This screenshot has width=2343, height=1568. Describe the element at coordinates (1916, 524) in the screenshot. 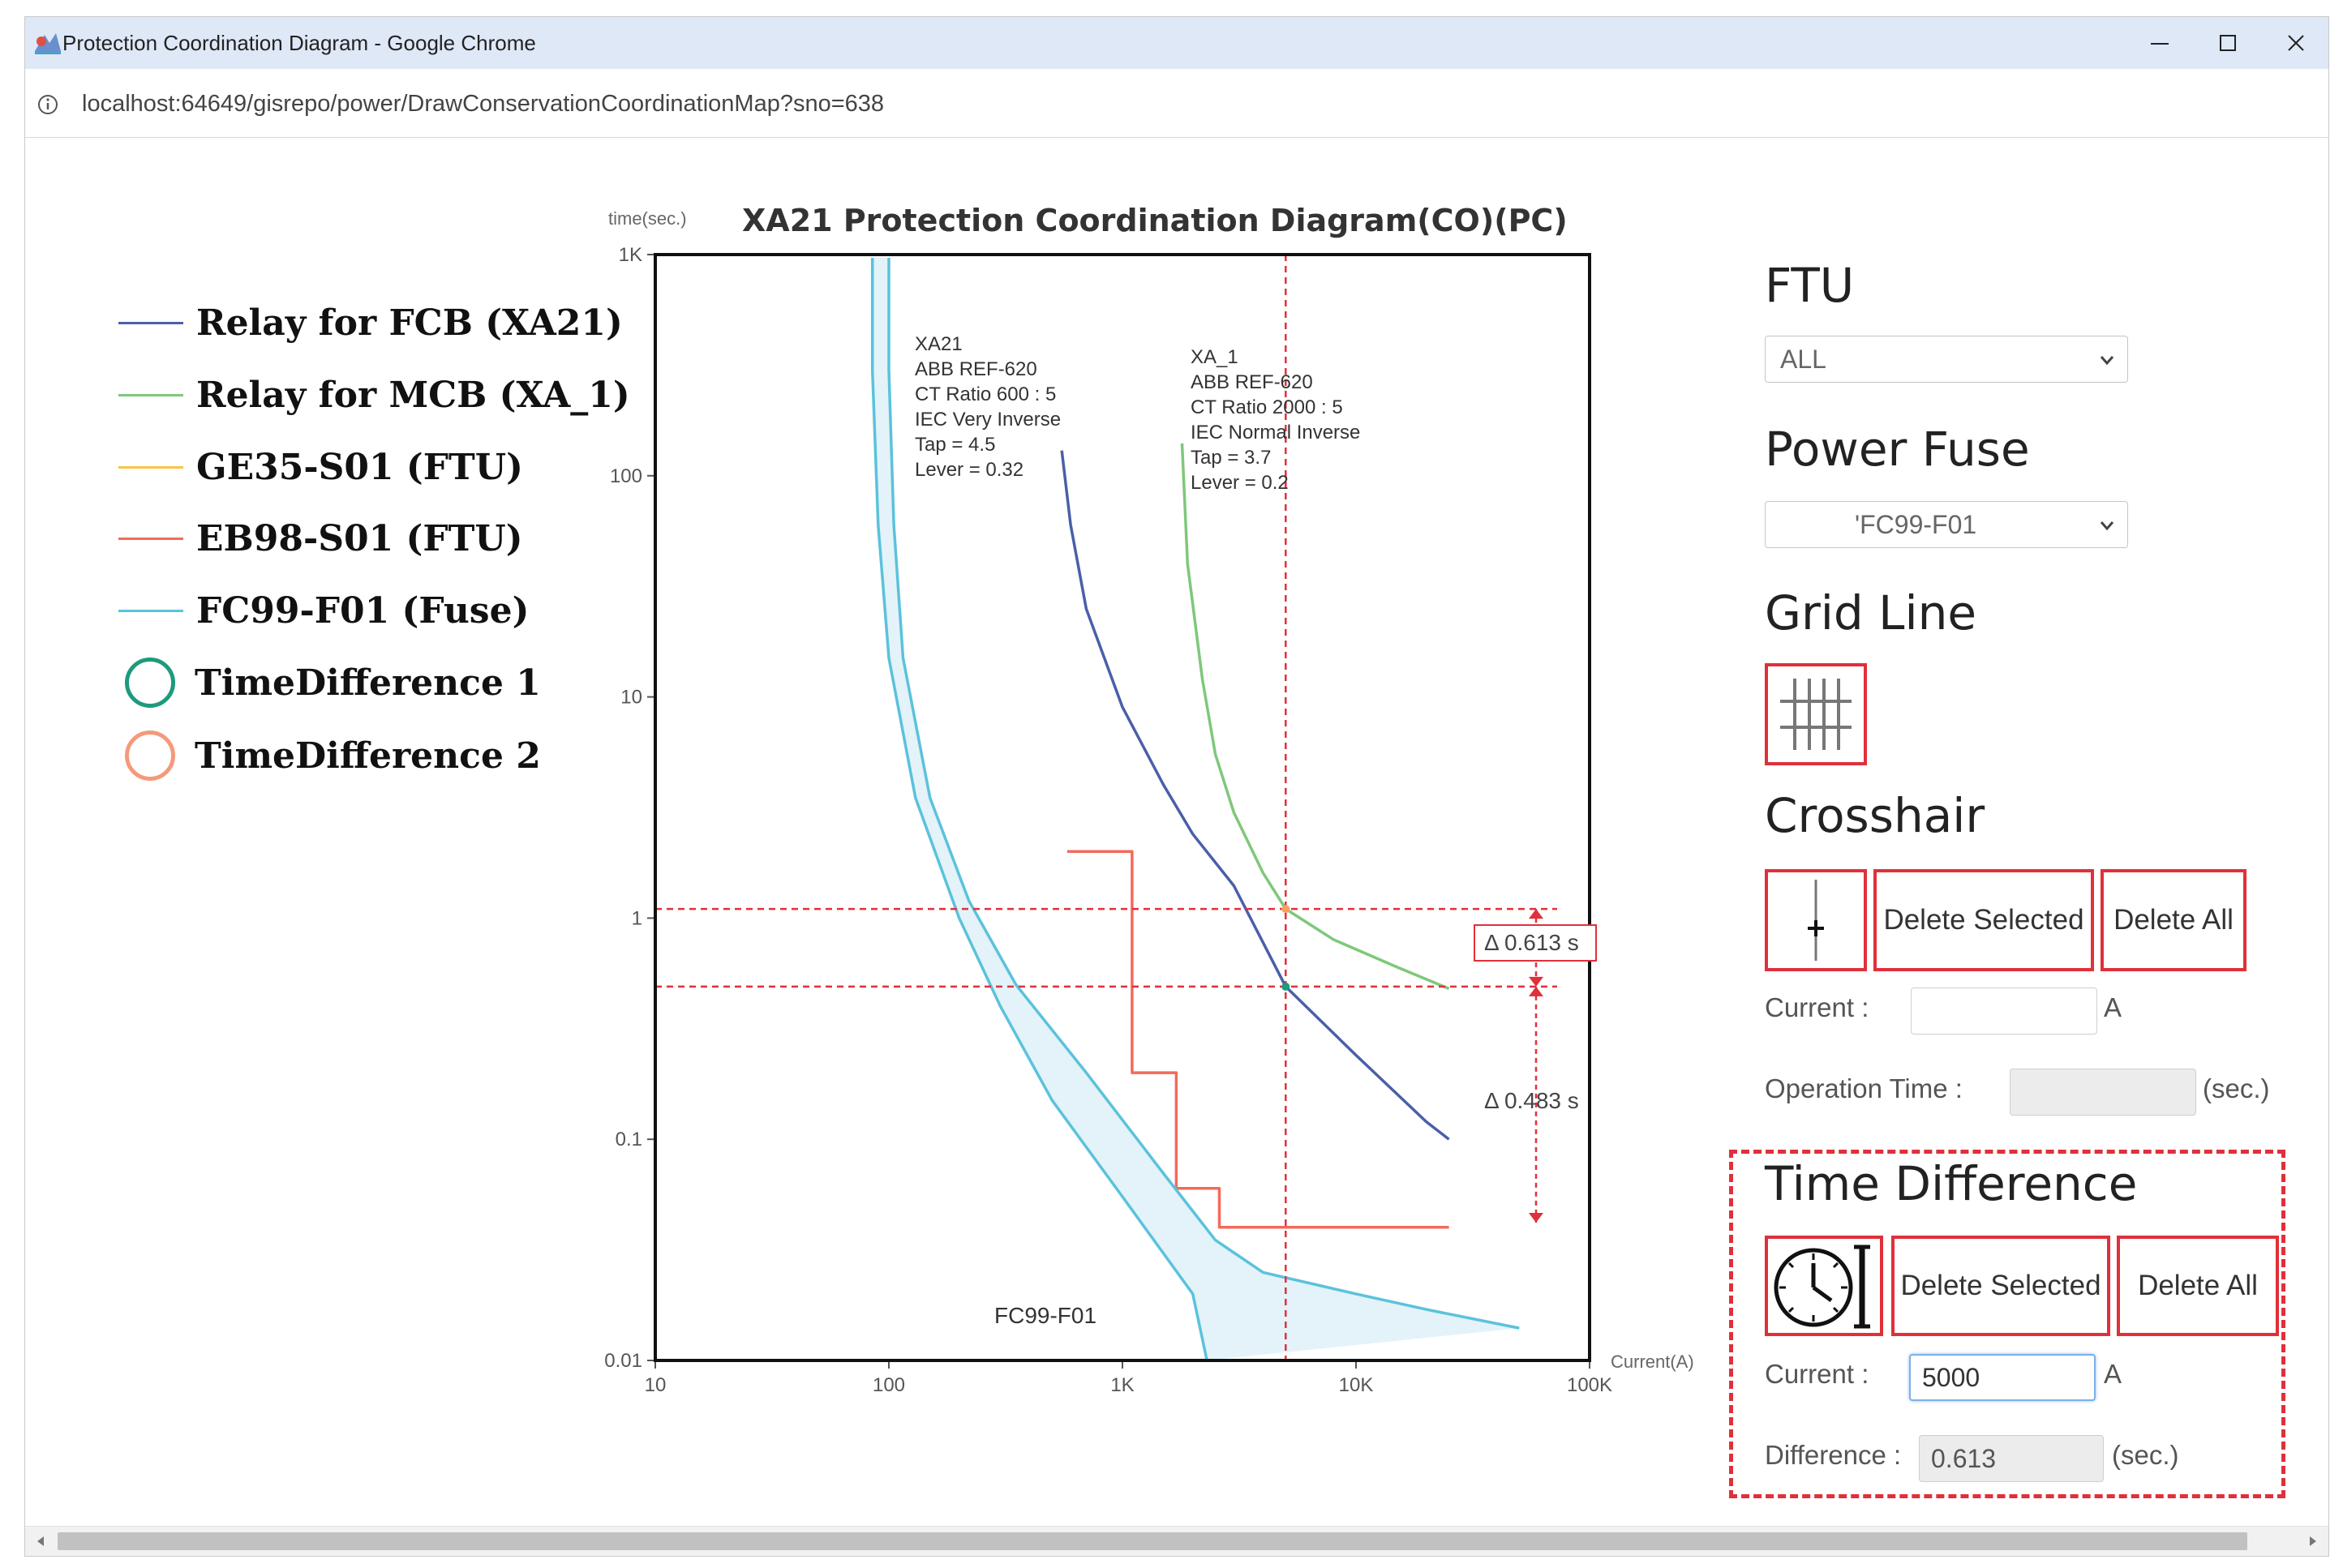

I see `power-fuse-select-value: 'FC99-F01` at that location.